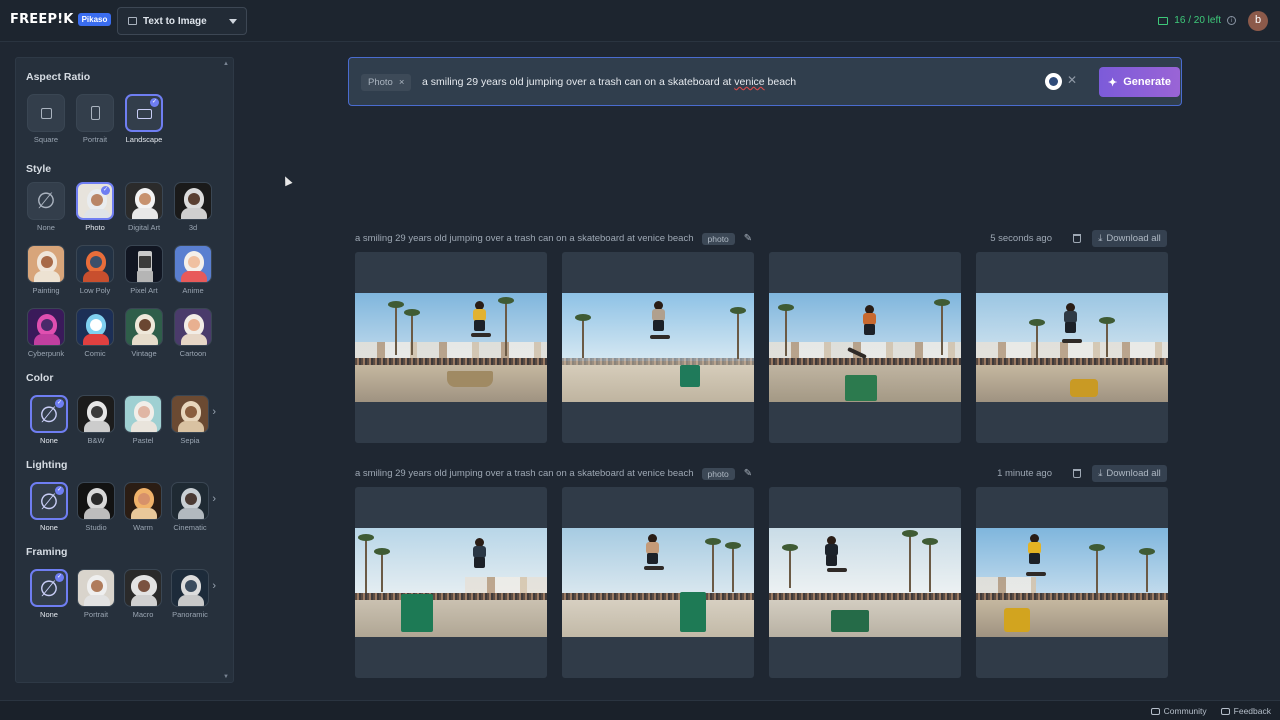  Describe the element at coordinates (46, 333) in the screenshot. I see `style-cyberpunk: Cyberpunk` at that location.